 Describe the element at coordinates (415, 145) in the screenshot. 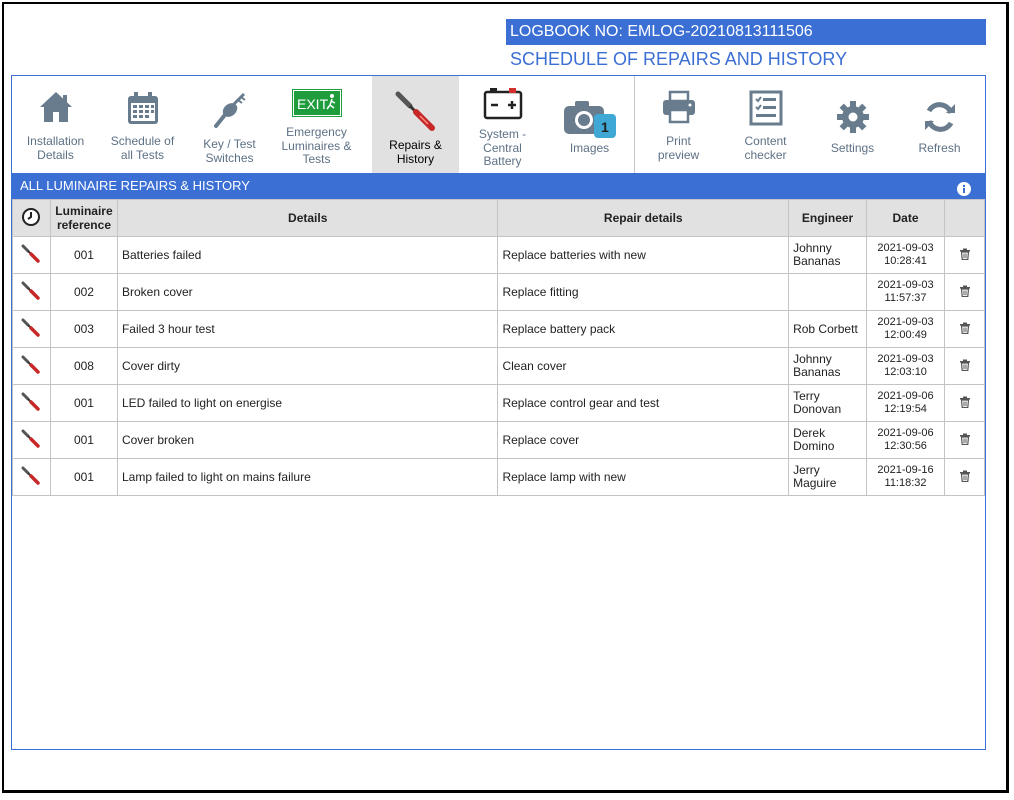

I see `tool-label: Repairs &` at that location.